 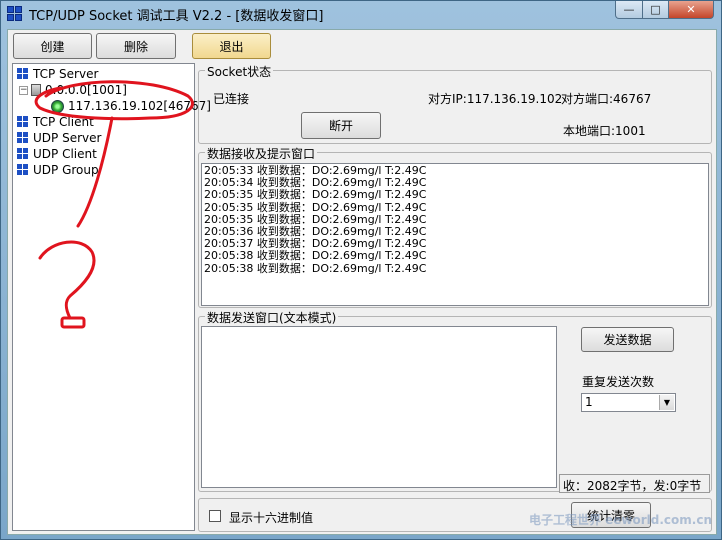 What do you see at coordinates (604, 131) in the screenshot?
I see `local-port: 本地端口:1001` at bounding box center [604, 131].